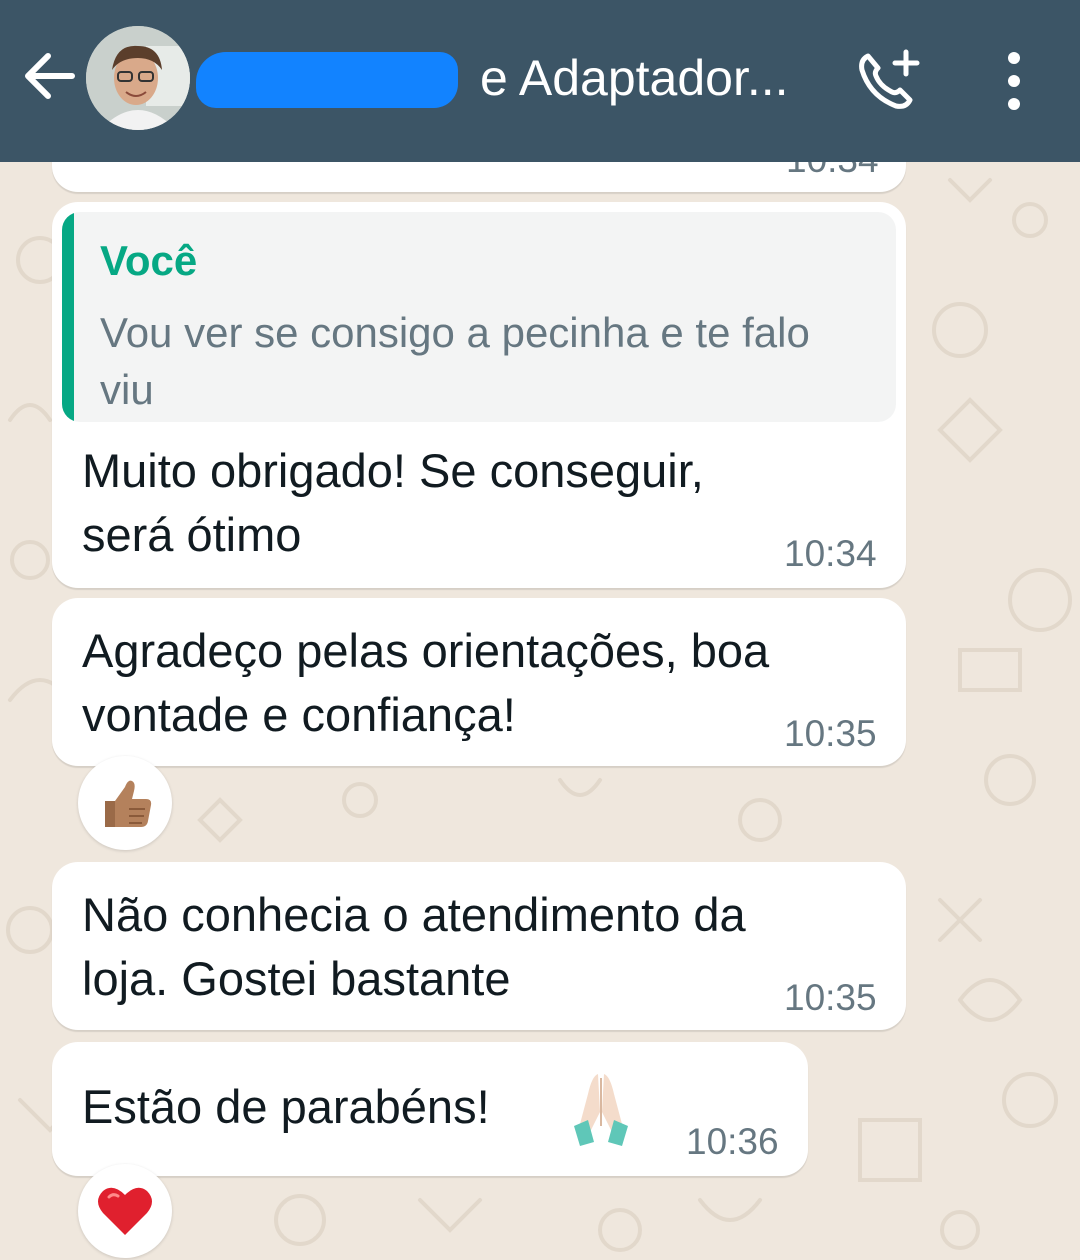 The height and width of the screenshot is (1260, 1080). What do you see at coordinates (414, 914) in the screenshot?
I see `message-text: Não conhecia o atendimento da` at bounding box center [414, 914].